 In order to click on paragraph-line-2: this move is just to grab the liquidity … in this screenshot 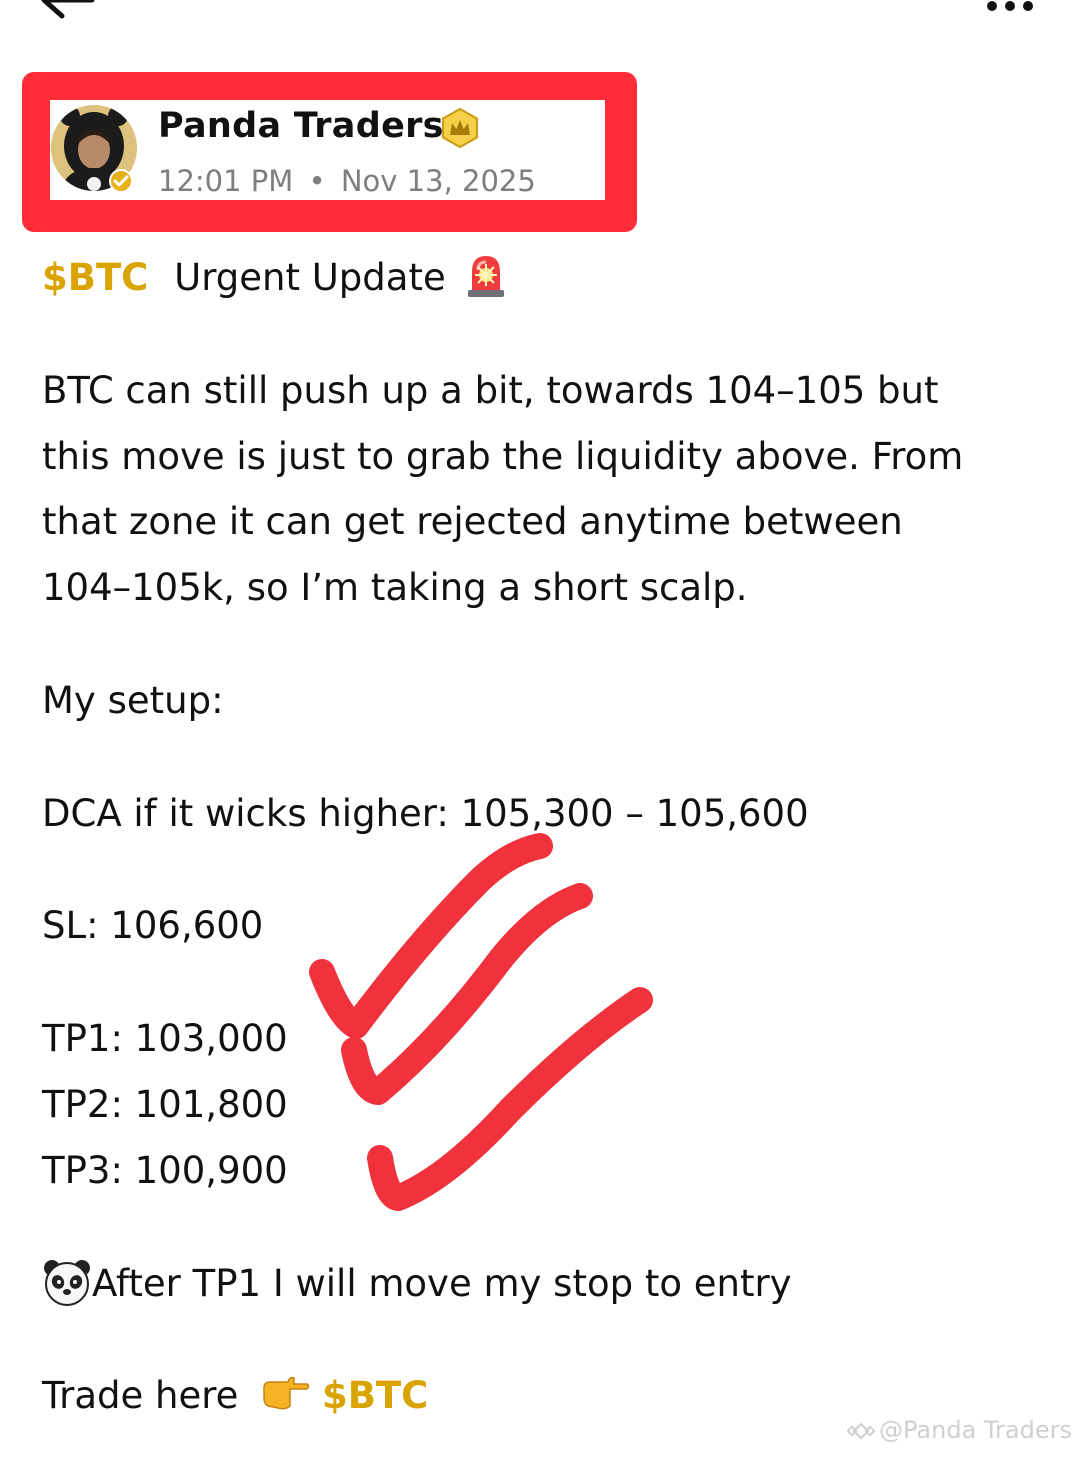, I will do `click(503, 456)`.